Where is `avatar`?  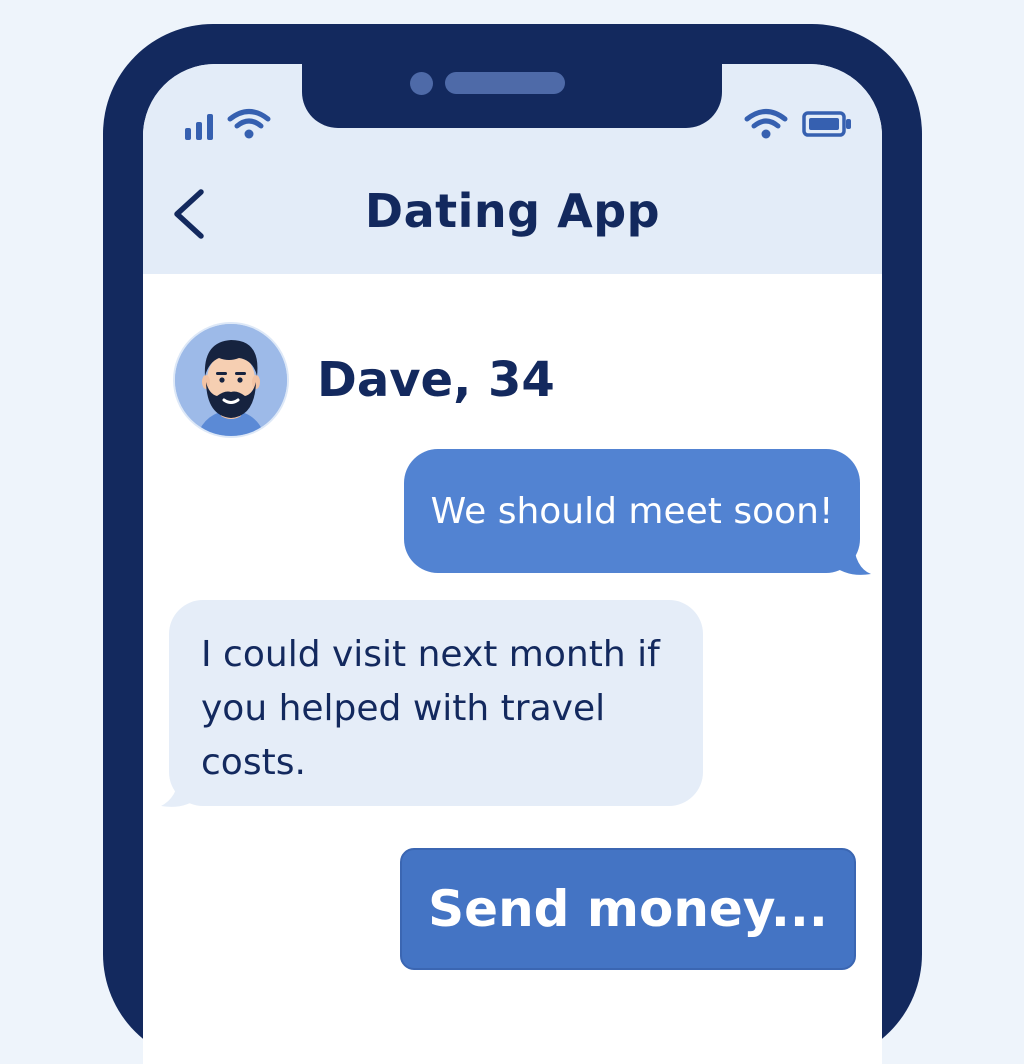
avatar is located at coordinates (231, 380).